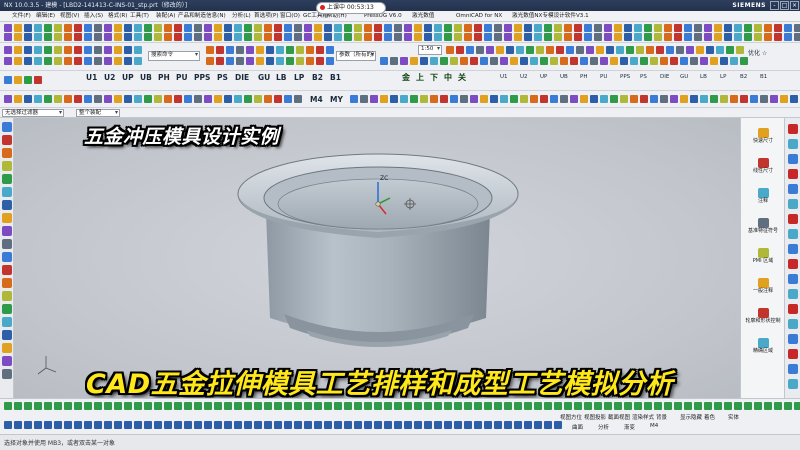 The width and height of the screenshot is (800, 450). What do you see at coordinates (543, 77) in the screenshot?
I see `module-button-small: UP` at bounding box center [543, 77].